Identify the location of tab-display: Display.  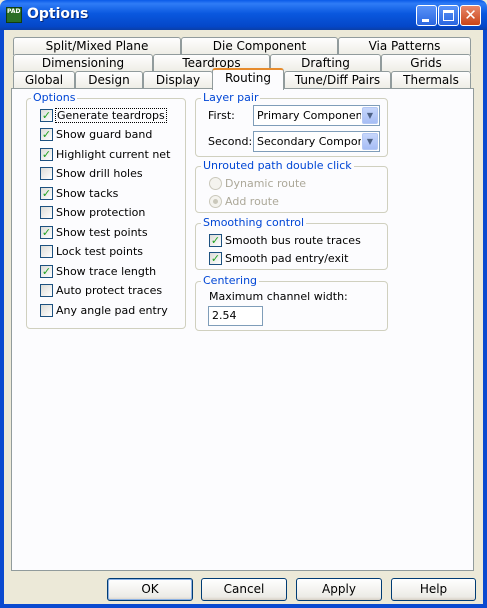
(178, 80).